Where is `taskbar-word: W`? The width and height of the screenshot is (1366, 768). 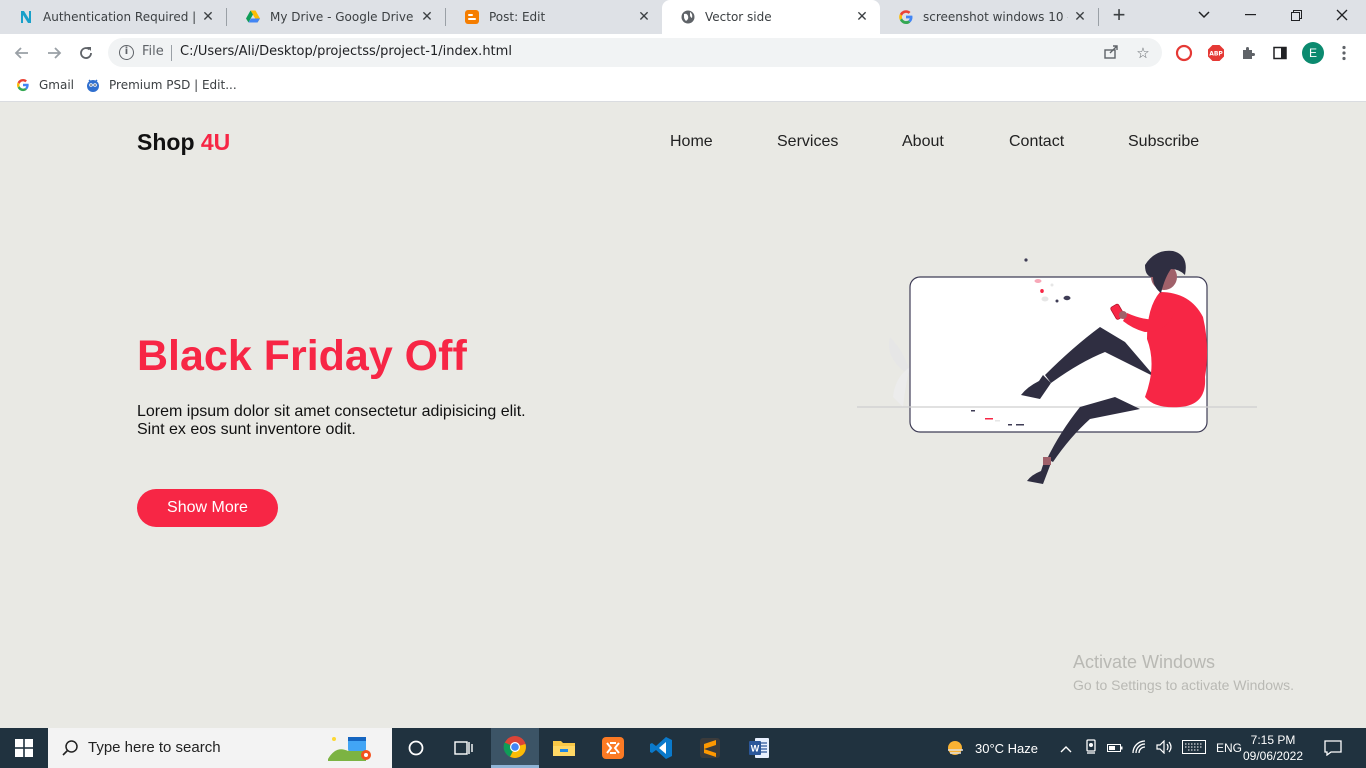 taskbar-word: W is located at coordinates (759, 748).